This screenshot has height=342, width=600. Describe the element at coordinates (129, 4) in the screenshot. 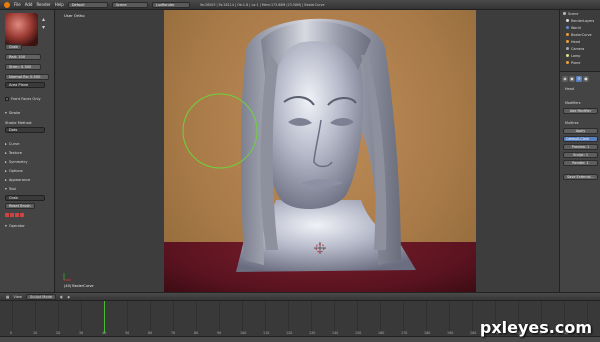

I see `scene-select: Scene` at that location.